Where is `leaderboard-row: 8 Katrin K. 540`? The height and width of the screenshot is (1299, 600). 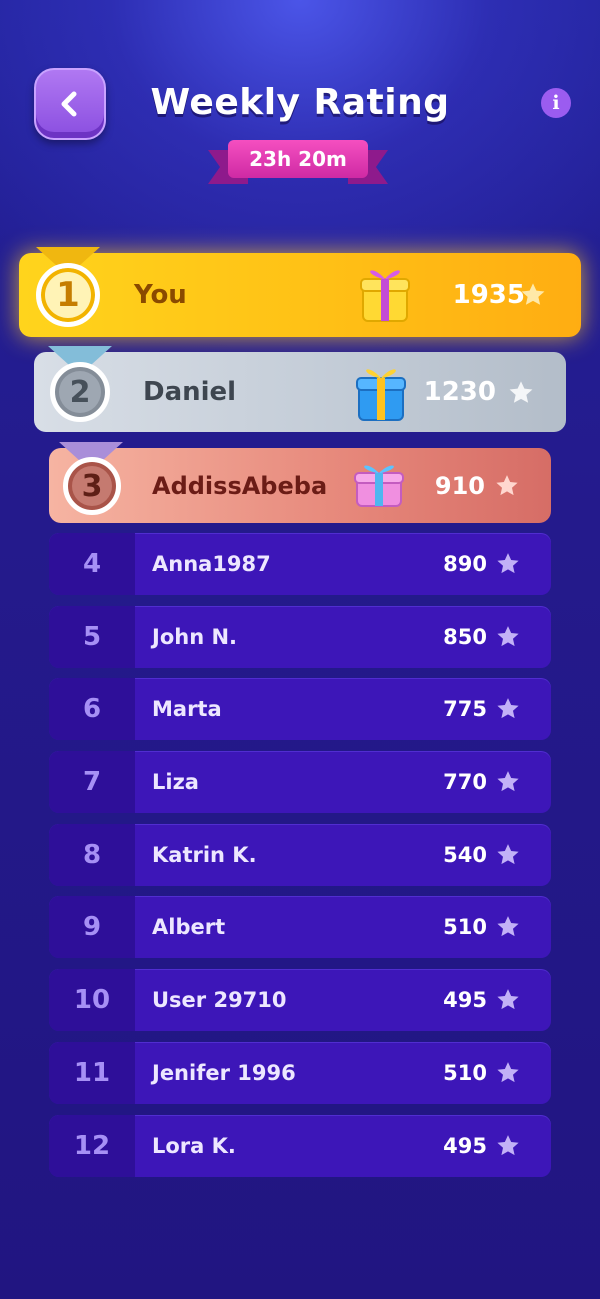 leaderboard-row: 8 Katrin K. 540 is located at coordinates (300, 854).